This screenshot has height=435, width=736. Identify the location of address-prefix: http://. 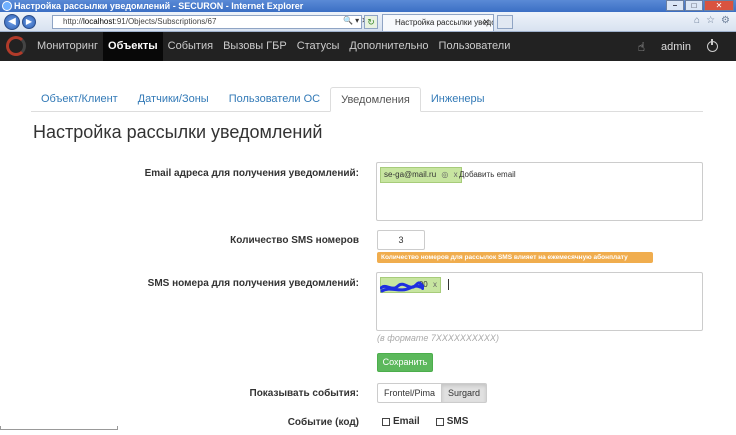
(73, 21).